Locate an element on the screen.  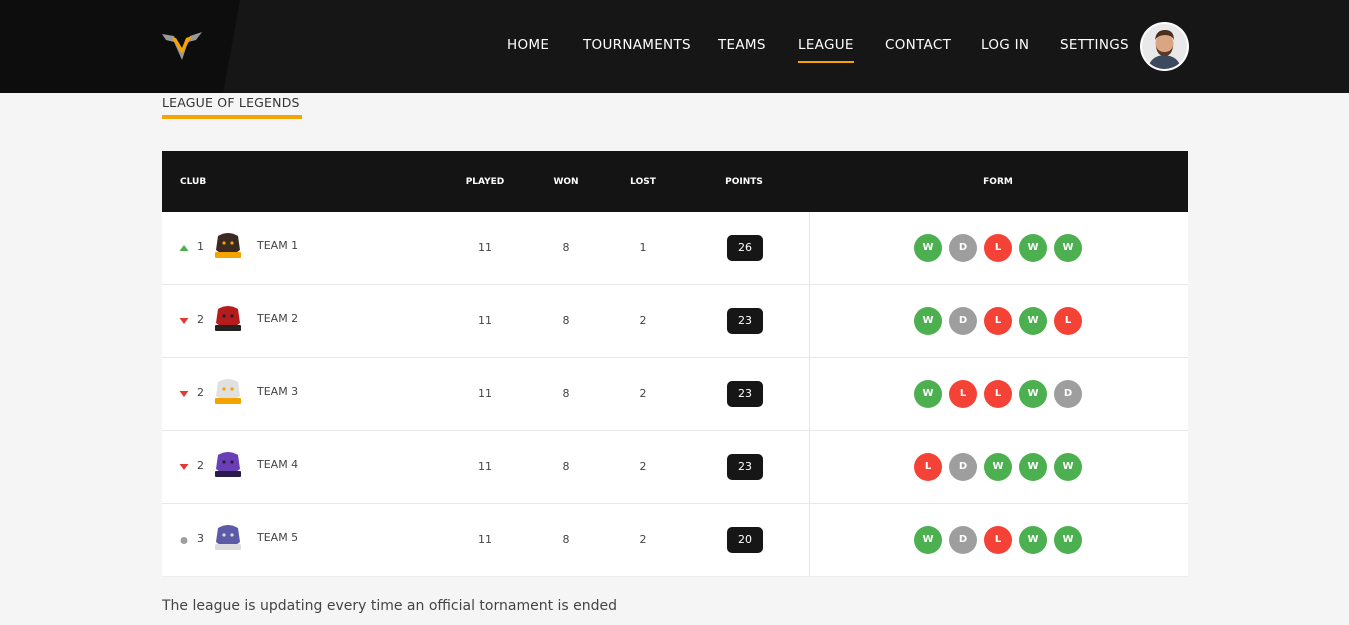
section-title: LEAGUE OF LEGENDS is located at coordinates (231, 102).